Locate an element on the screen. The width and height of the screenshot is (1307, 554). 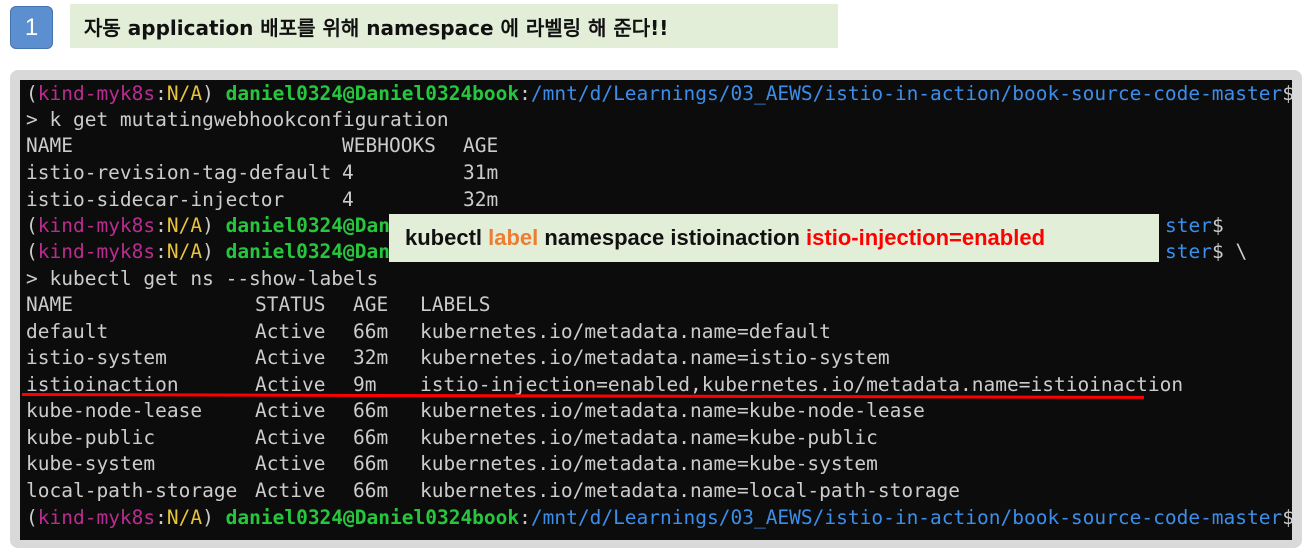
table-row: istio-sidecar-injector 4 32m is located at coordinates (626, 200).